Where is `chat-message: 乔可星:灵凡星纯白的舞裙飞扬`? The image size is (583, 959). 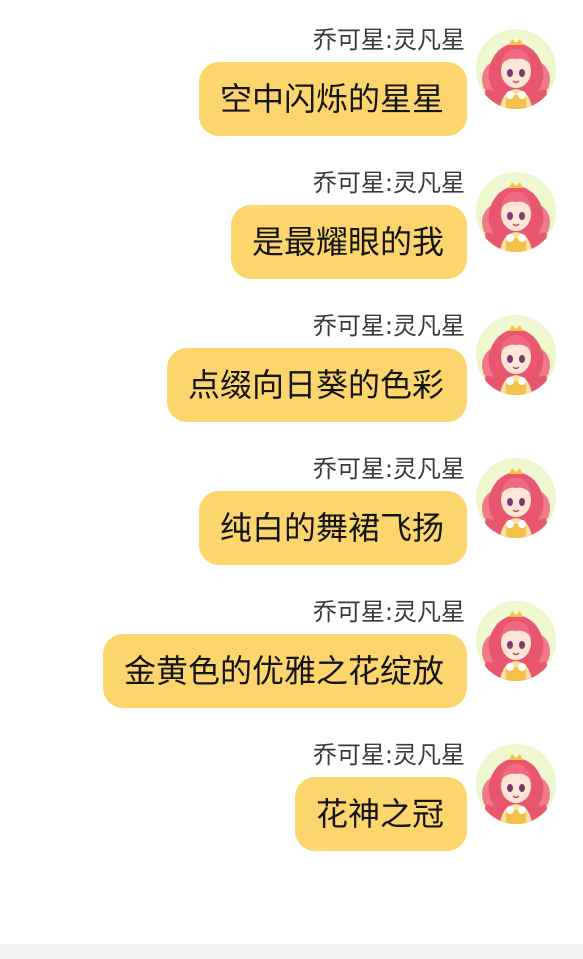
chat-message: 乔可星:灵凡星纯白的舞裙飞扬 is located at coordinates (291, 525).